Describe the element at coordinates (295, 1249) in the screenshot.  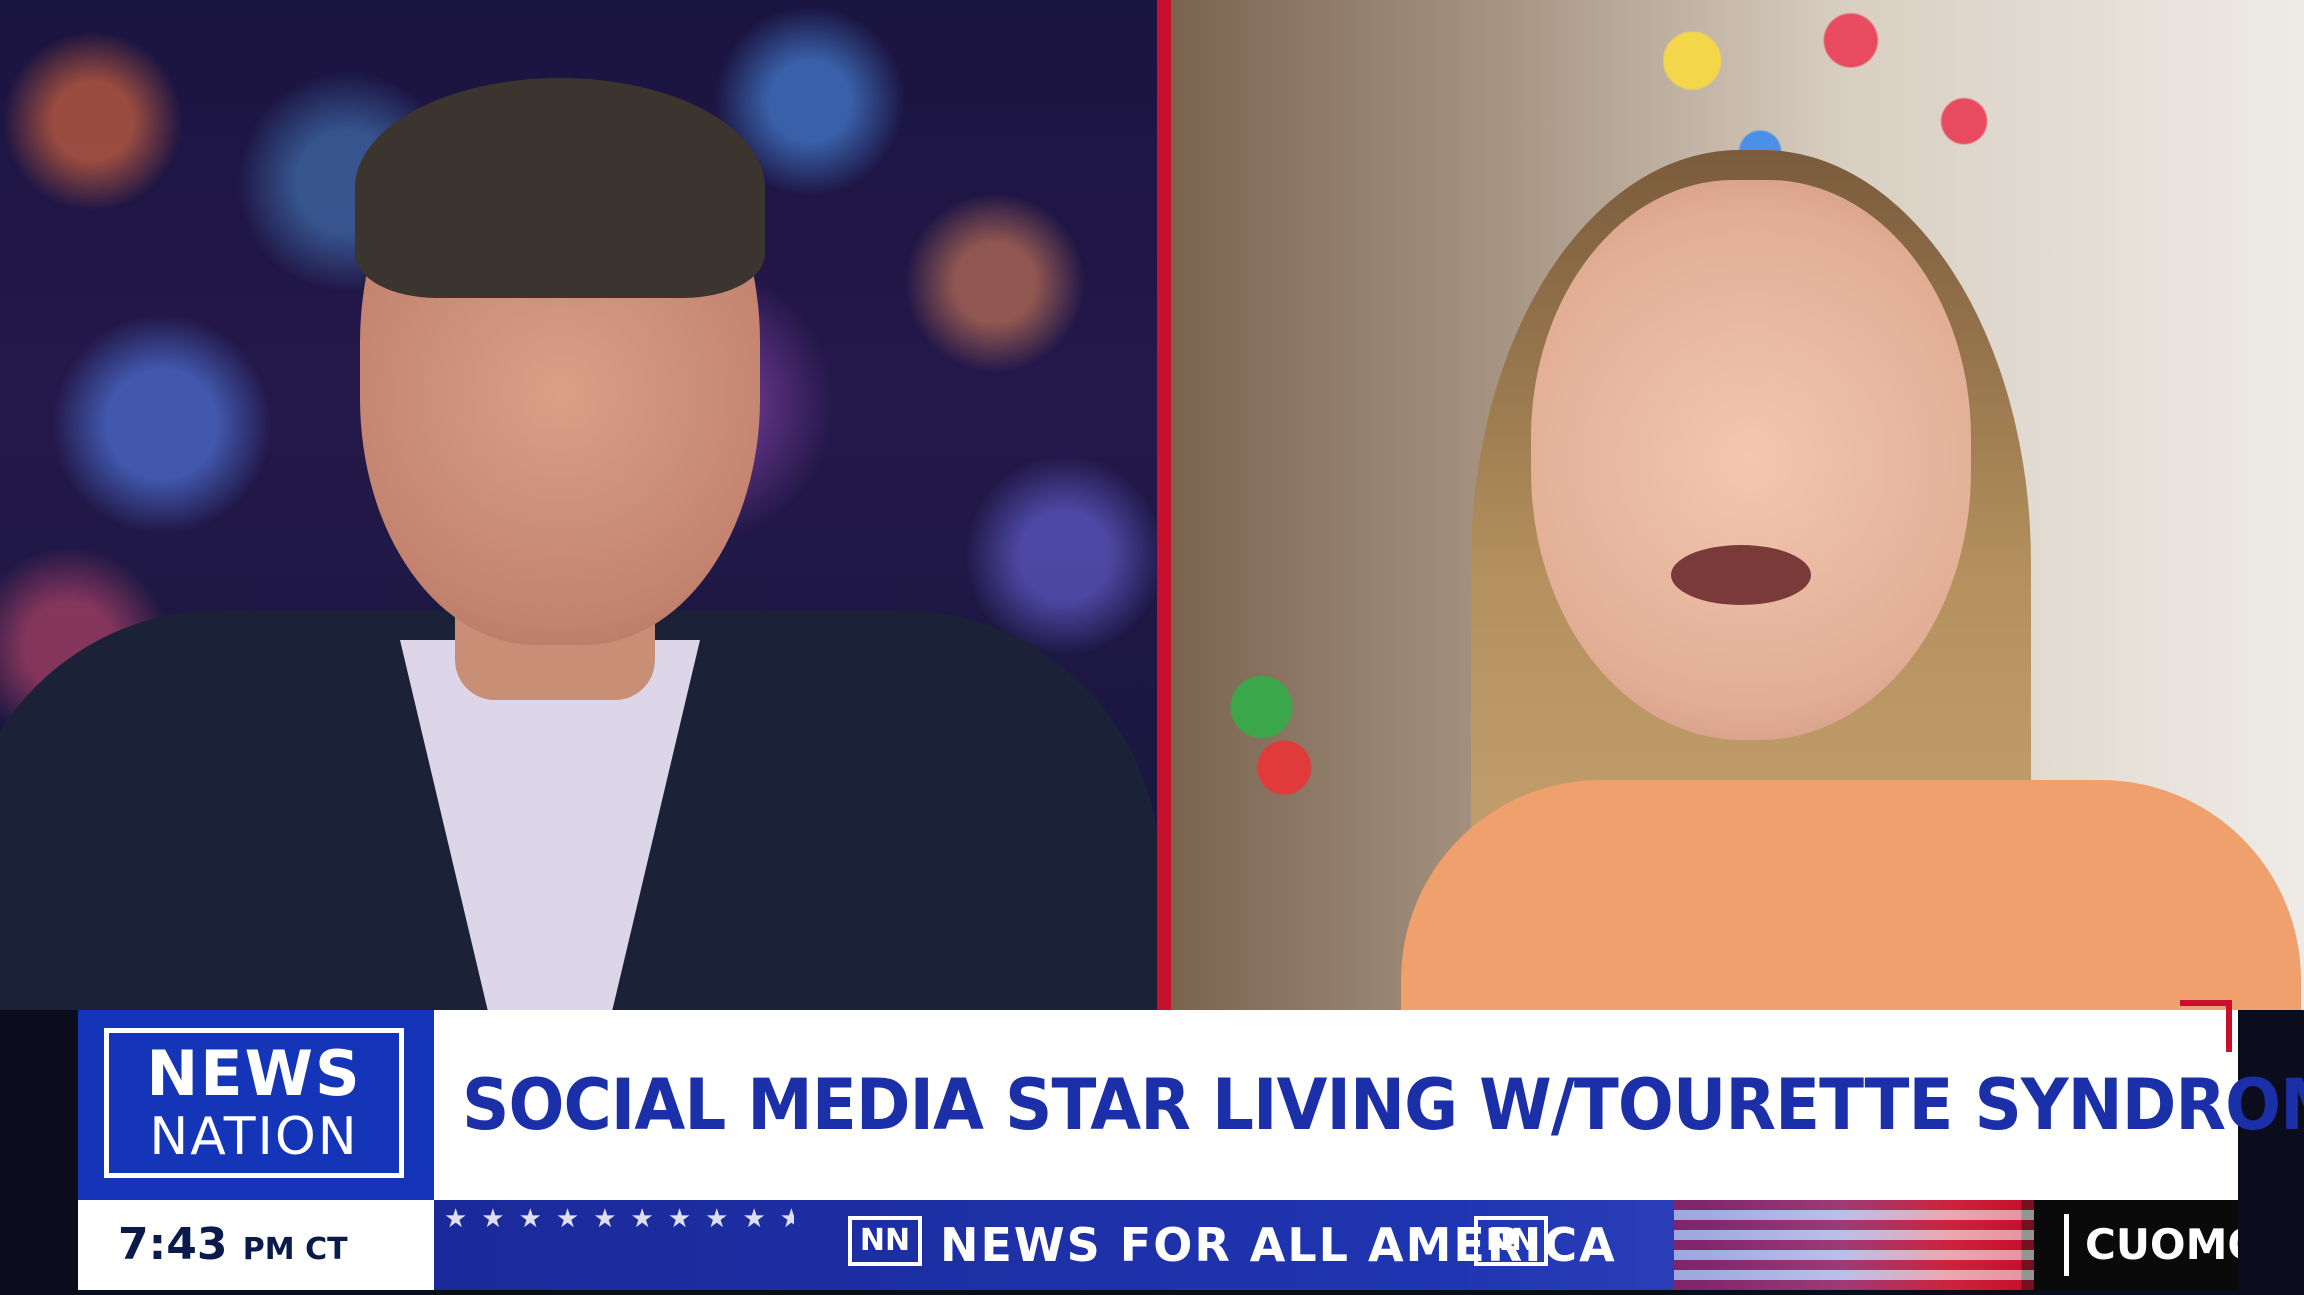
I see `clock-timezone: PM CT` at that location.